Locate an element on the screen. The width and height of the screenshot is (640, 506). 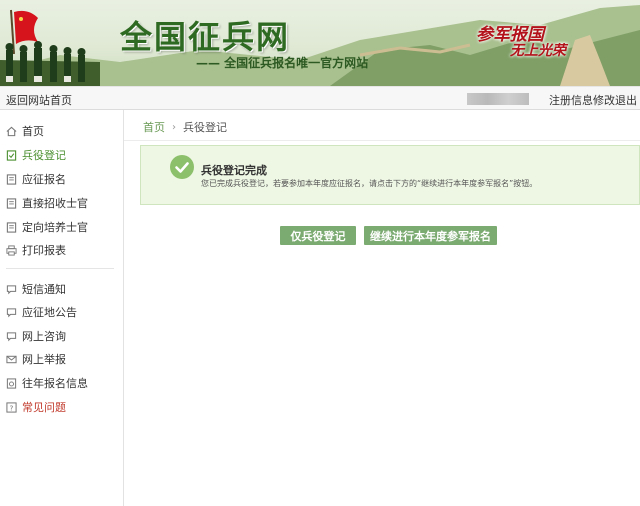
sidebar-item-print-report: 打印报表 is located at coordinates (36, 250).